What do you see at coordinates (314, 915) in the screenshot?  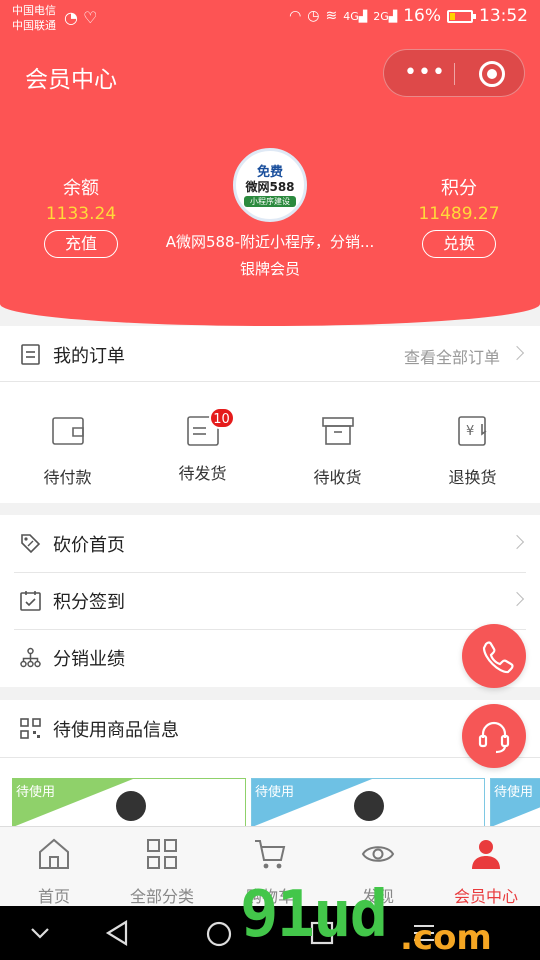 I see `watermark-brand: 91ud` at bounding box center [314, 915].